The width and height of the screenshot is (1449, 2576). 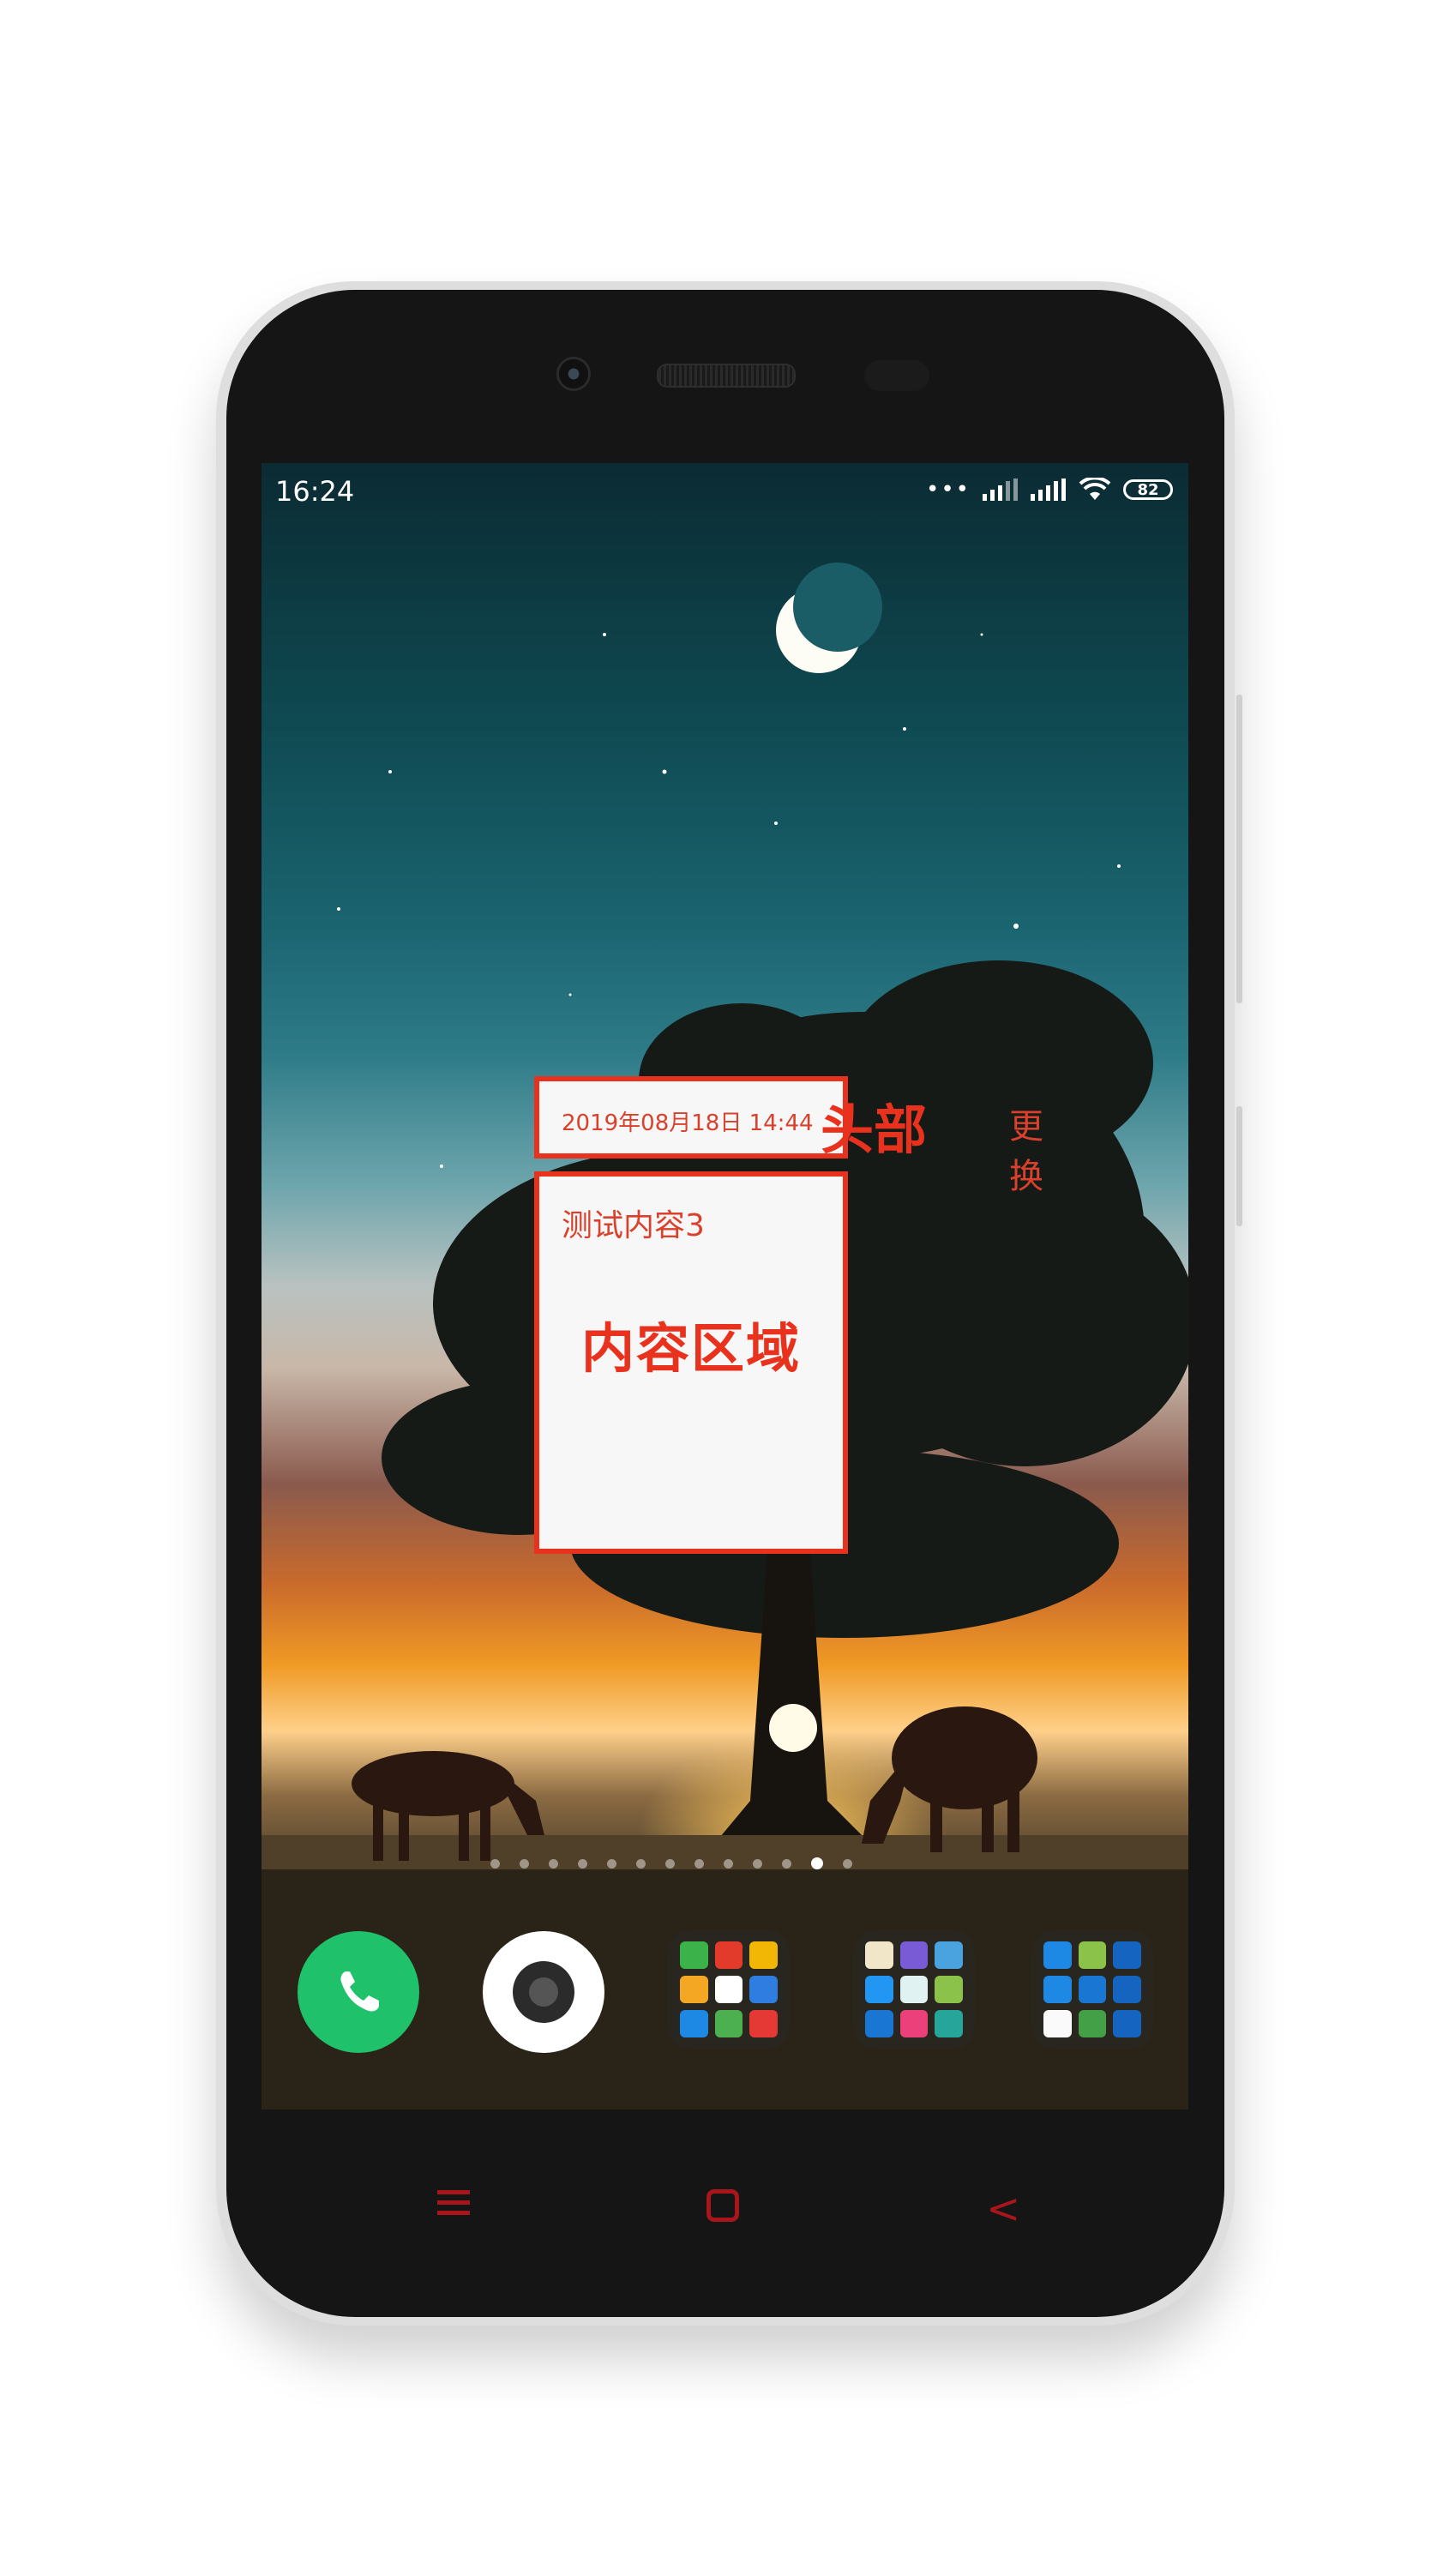 I want to click on status-icons: ••• 82, so click(x=1049, y=490).